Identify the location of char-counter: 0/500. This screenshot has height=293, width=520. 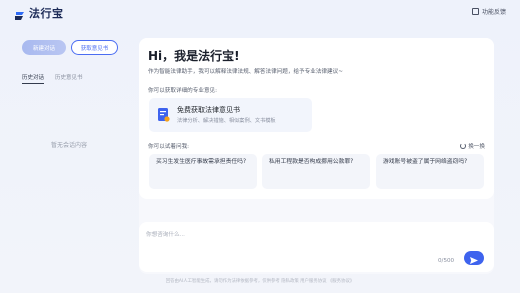
(446, 261).